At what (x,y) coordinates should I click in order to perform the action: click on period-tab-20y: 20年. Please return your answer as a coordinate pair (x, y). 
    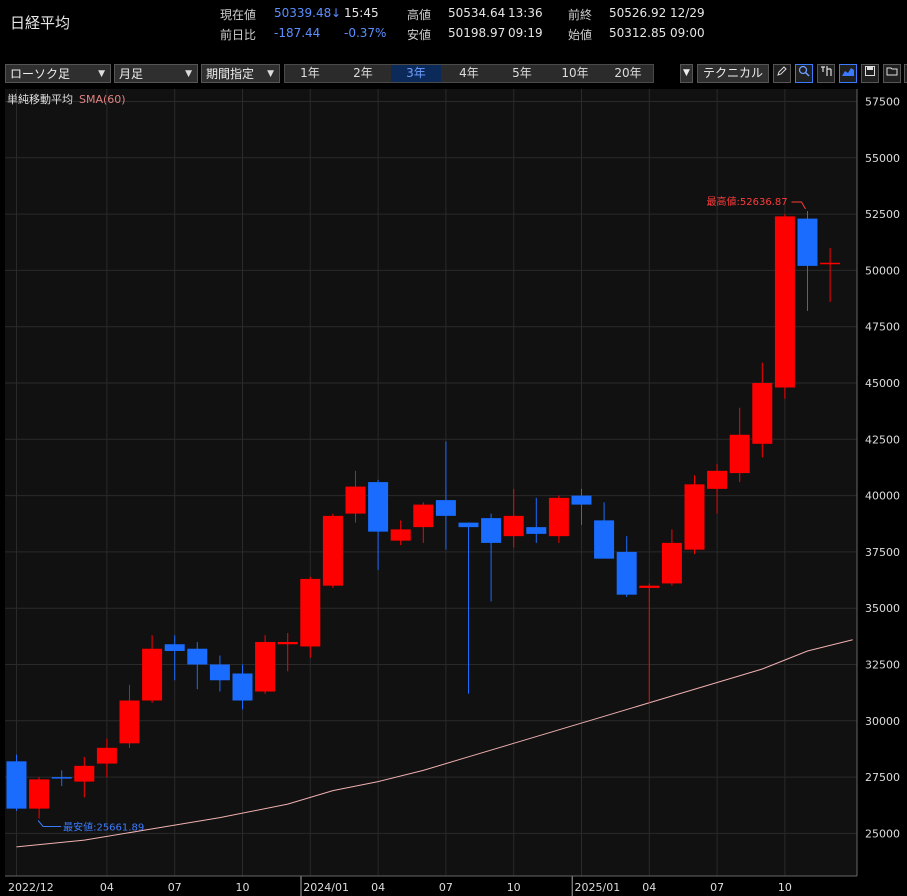
    Looking at the image, I should click on (628, 73).